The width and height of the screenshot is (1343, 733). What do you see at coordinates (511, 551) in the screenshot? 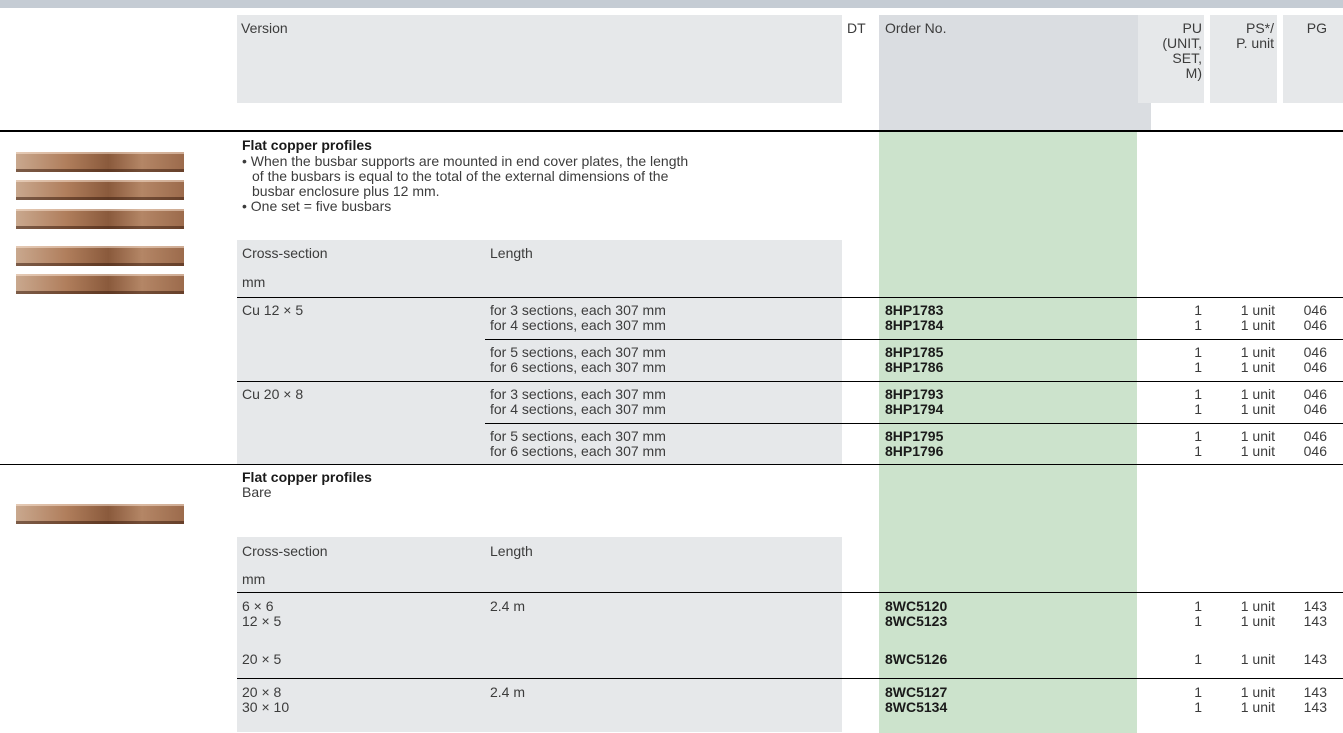
I see `section2-col-length: Length` at bounding box center [511, 551].